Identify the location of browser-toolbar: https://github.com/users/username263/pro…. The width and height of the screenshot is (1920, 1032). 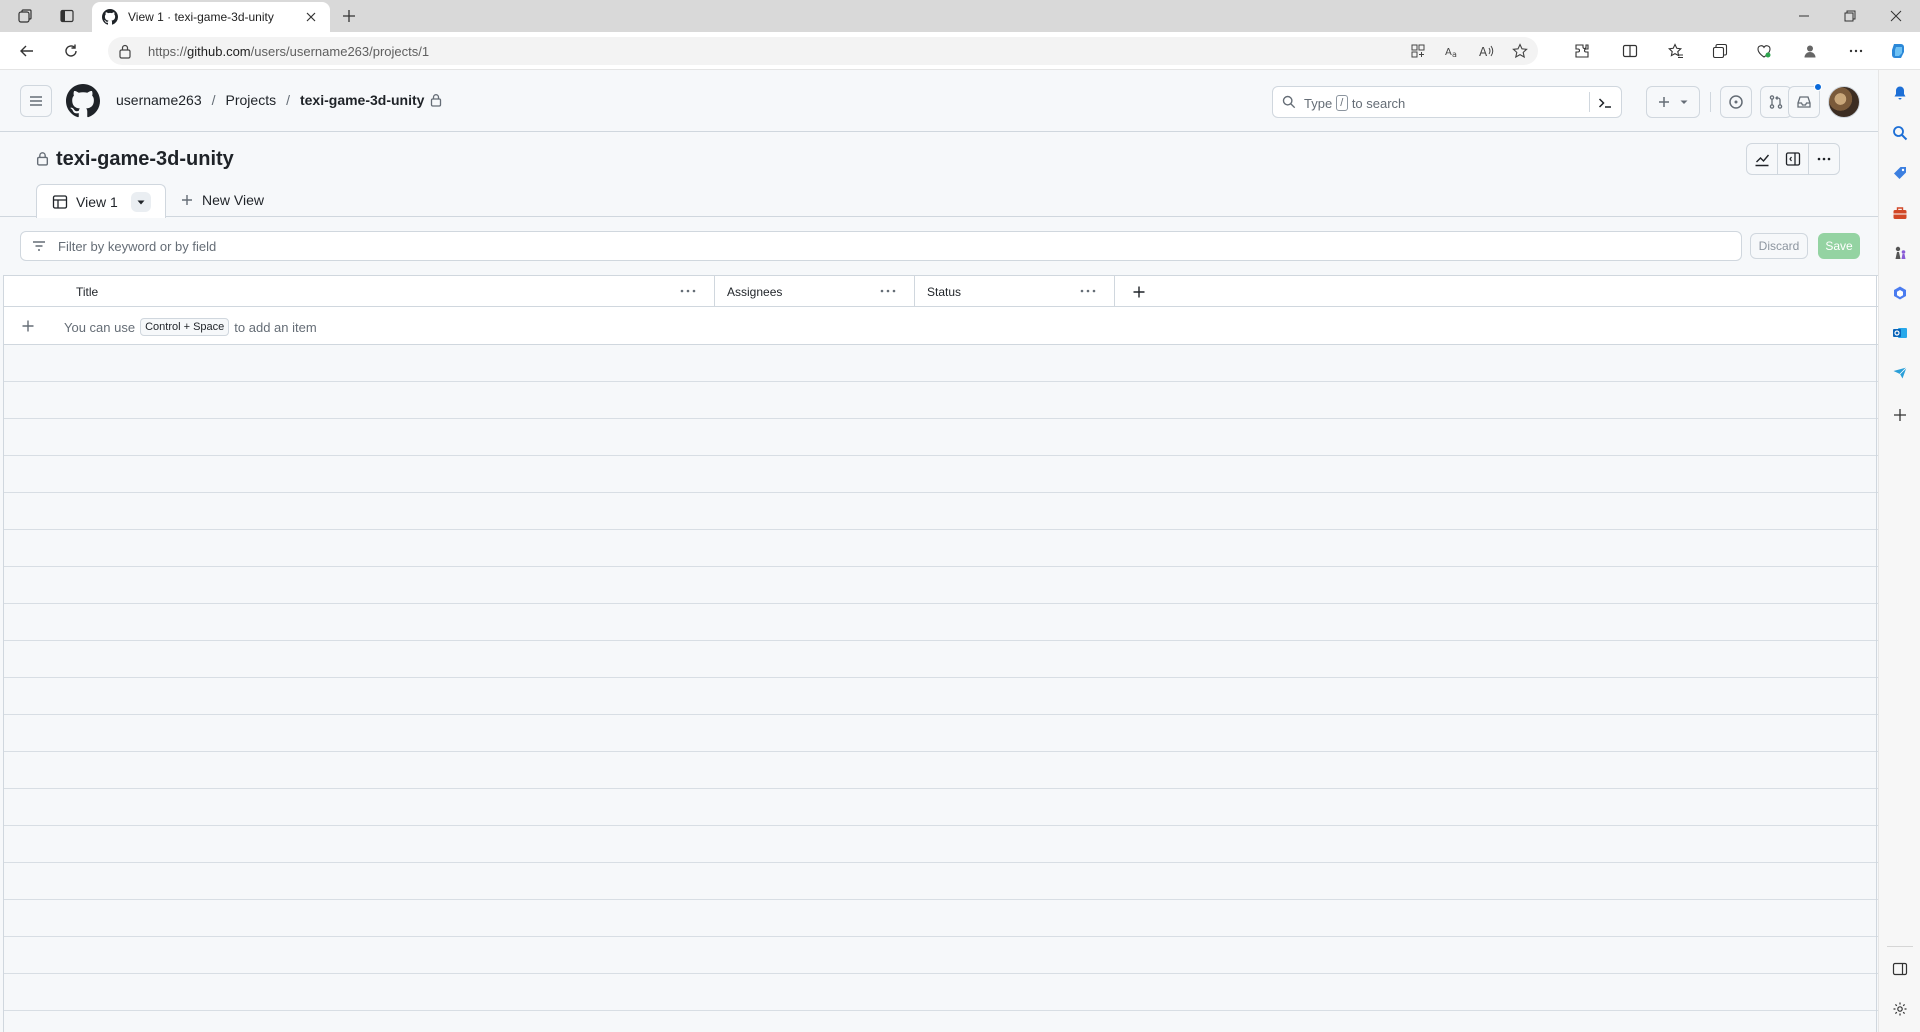
(960, 51).